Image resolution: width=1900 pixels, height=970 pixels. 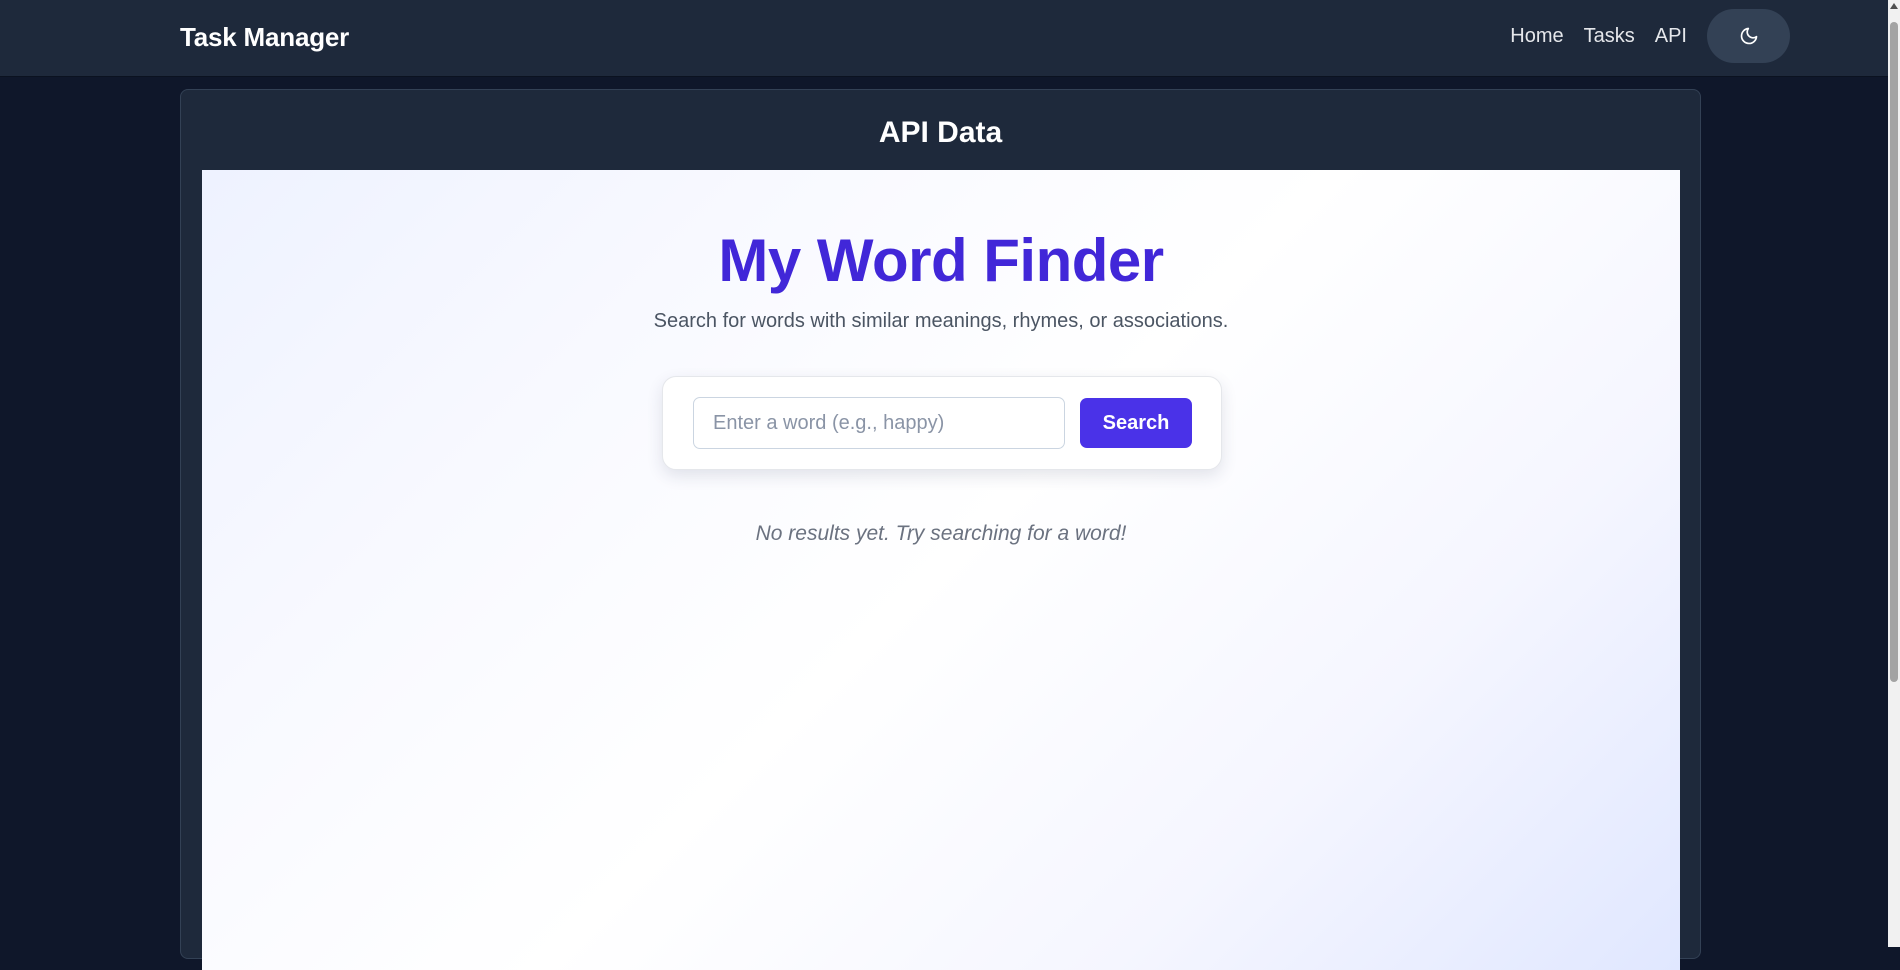 I want to click on moon-icon, so click(x=1748, y=36).